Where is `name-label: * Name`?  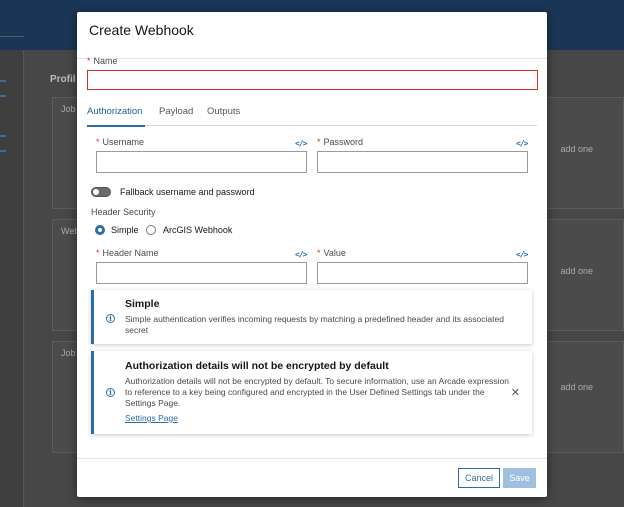 name-label: * Name is located at coordinates (102, 61).